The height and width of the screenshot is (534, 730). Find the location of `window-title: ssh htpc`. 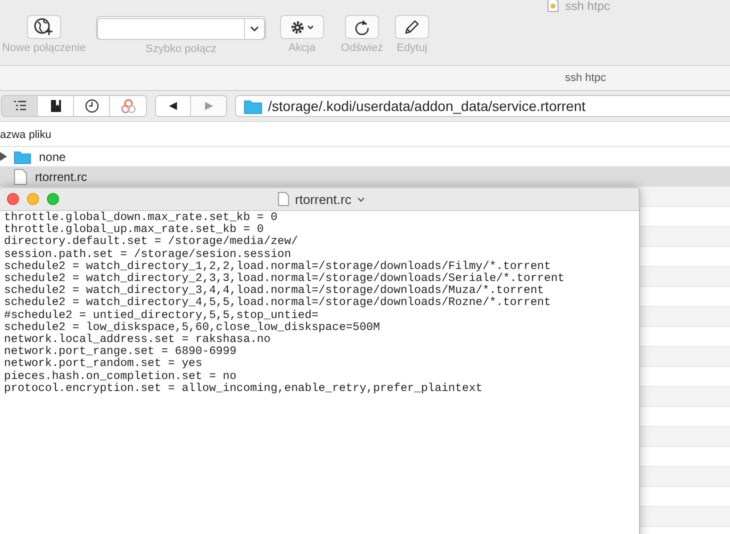

window-title: ssh htpc is located at coordinates (587, 6).